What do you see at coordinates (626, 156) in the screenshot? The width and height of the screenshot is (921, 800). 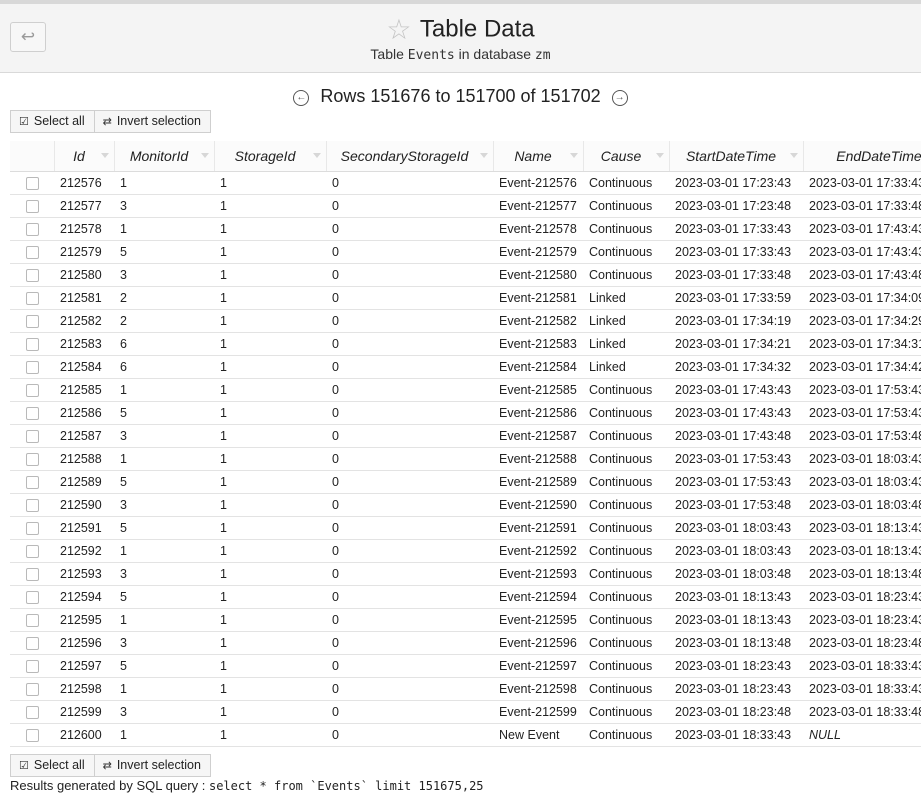 I see `column-header: Cause` at bounding box center [626, 156].